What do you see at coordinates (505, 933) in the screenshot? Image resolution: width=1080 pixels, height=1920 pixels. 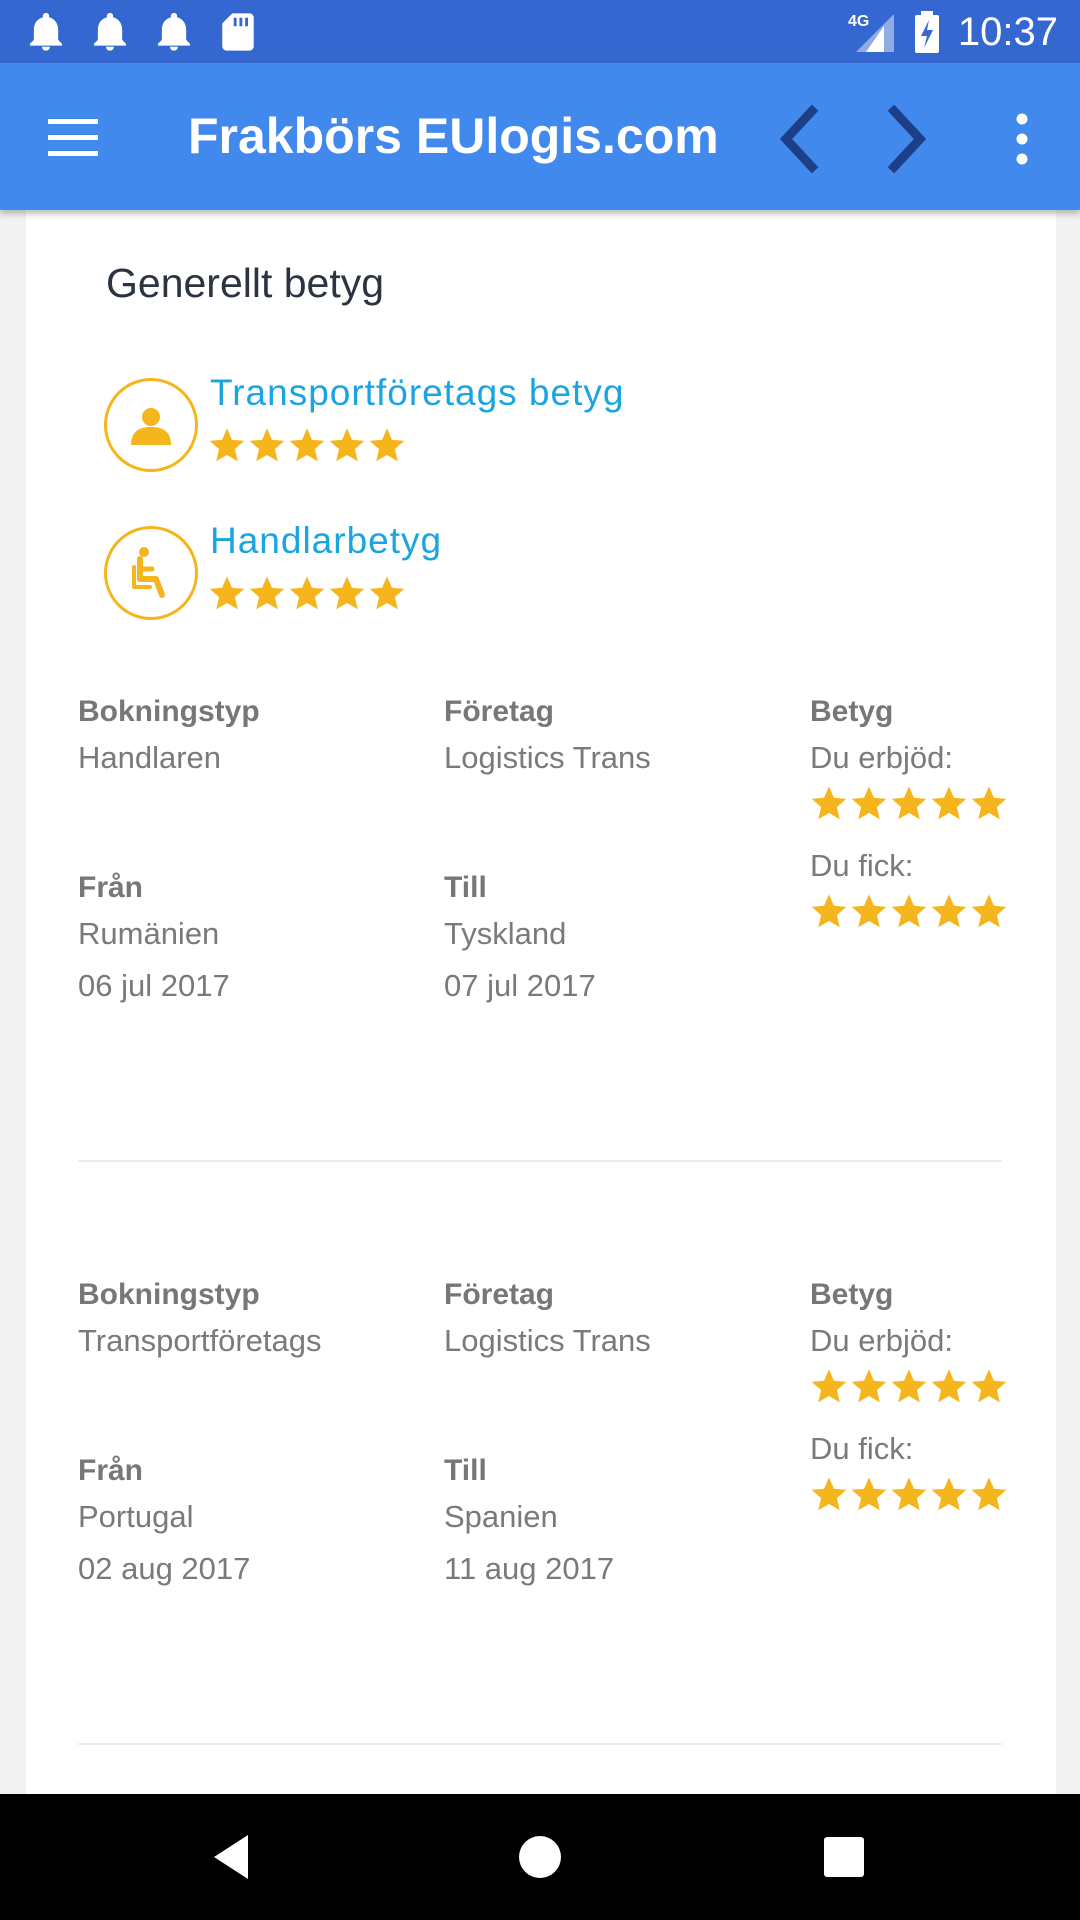 I see `to-place: Tyskland` at bounding box center [505, 933].